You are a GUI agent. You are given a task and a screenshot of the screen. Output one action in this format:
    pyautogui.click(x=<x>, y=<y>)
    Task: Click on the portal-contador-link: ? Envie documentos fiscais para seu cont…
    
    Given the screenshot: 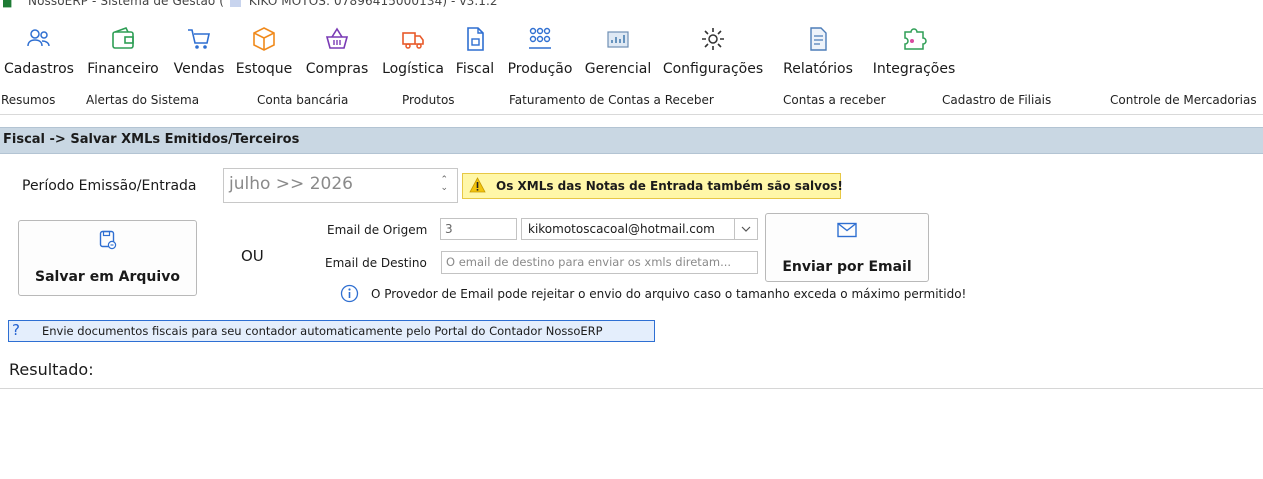 What is the action you would take?
    pyautogui.click(x=331, y=331)
    